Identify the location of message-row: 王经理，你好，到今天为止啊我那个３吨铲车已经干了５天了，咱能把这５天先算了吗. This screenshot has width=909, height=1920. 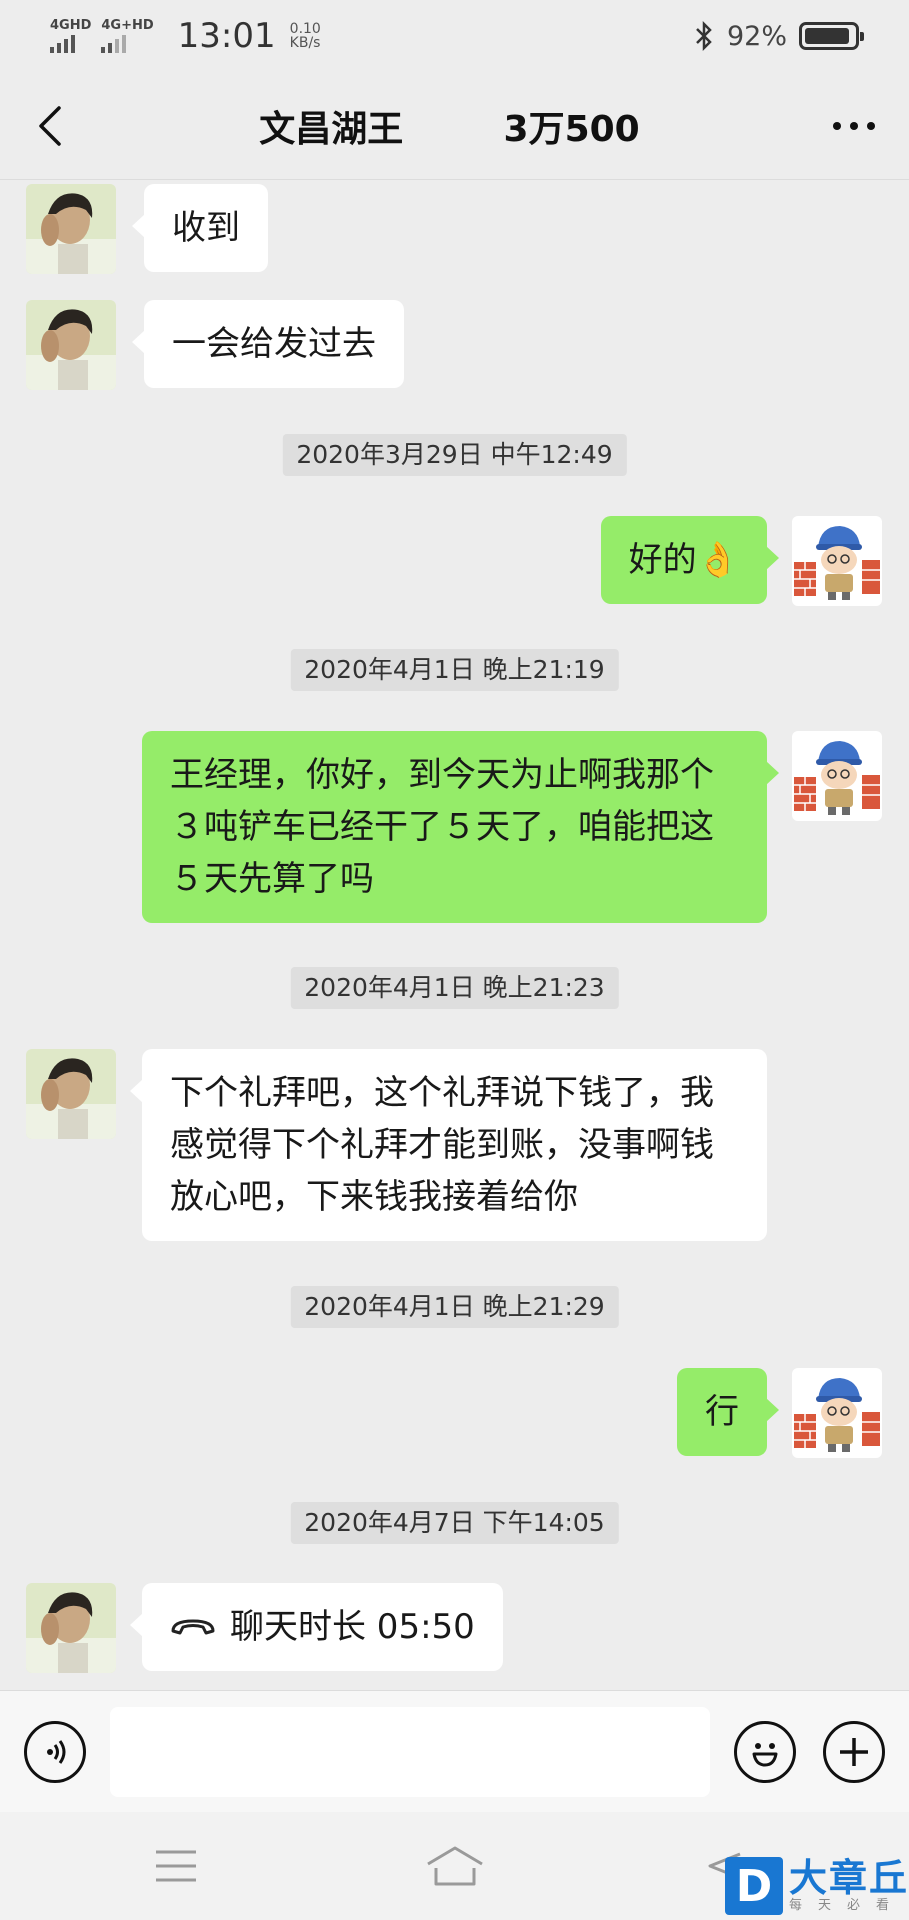
(454, 829).